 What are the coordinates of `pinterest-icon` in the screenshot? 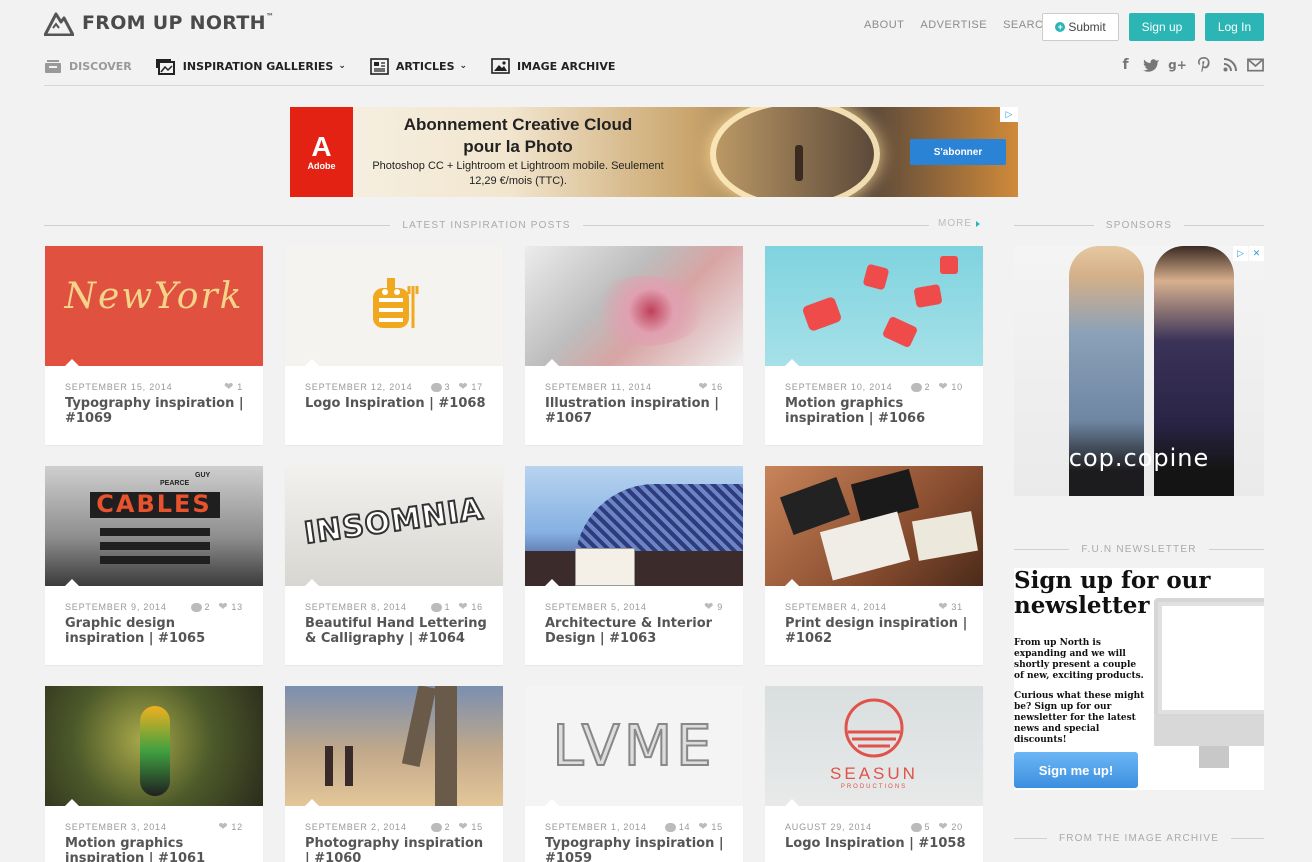 It's located at (1203, 64).